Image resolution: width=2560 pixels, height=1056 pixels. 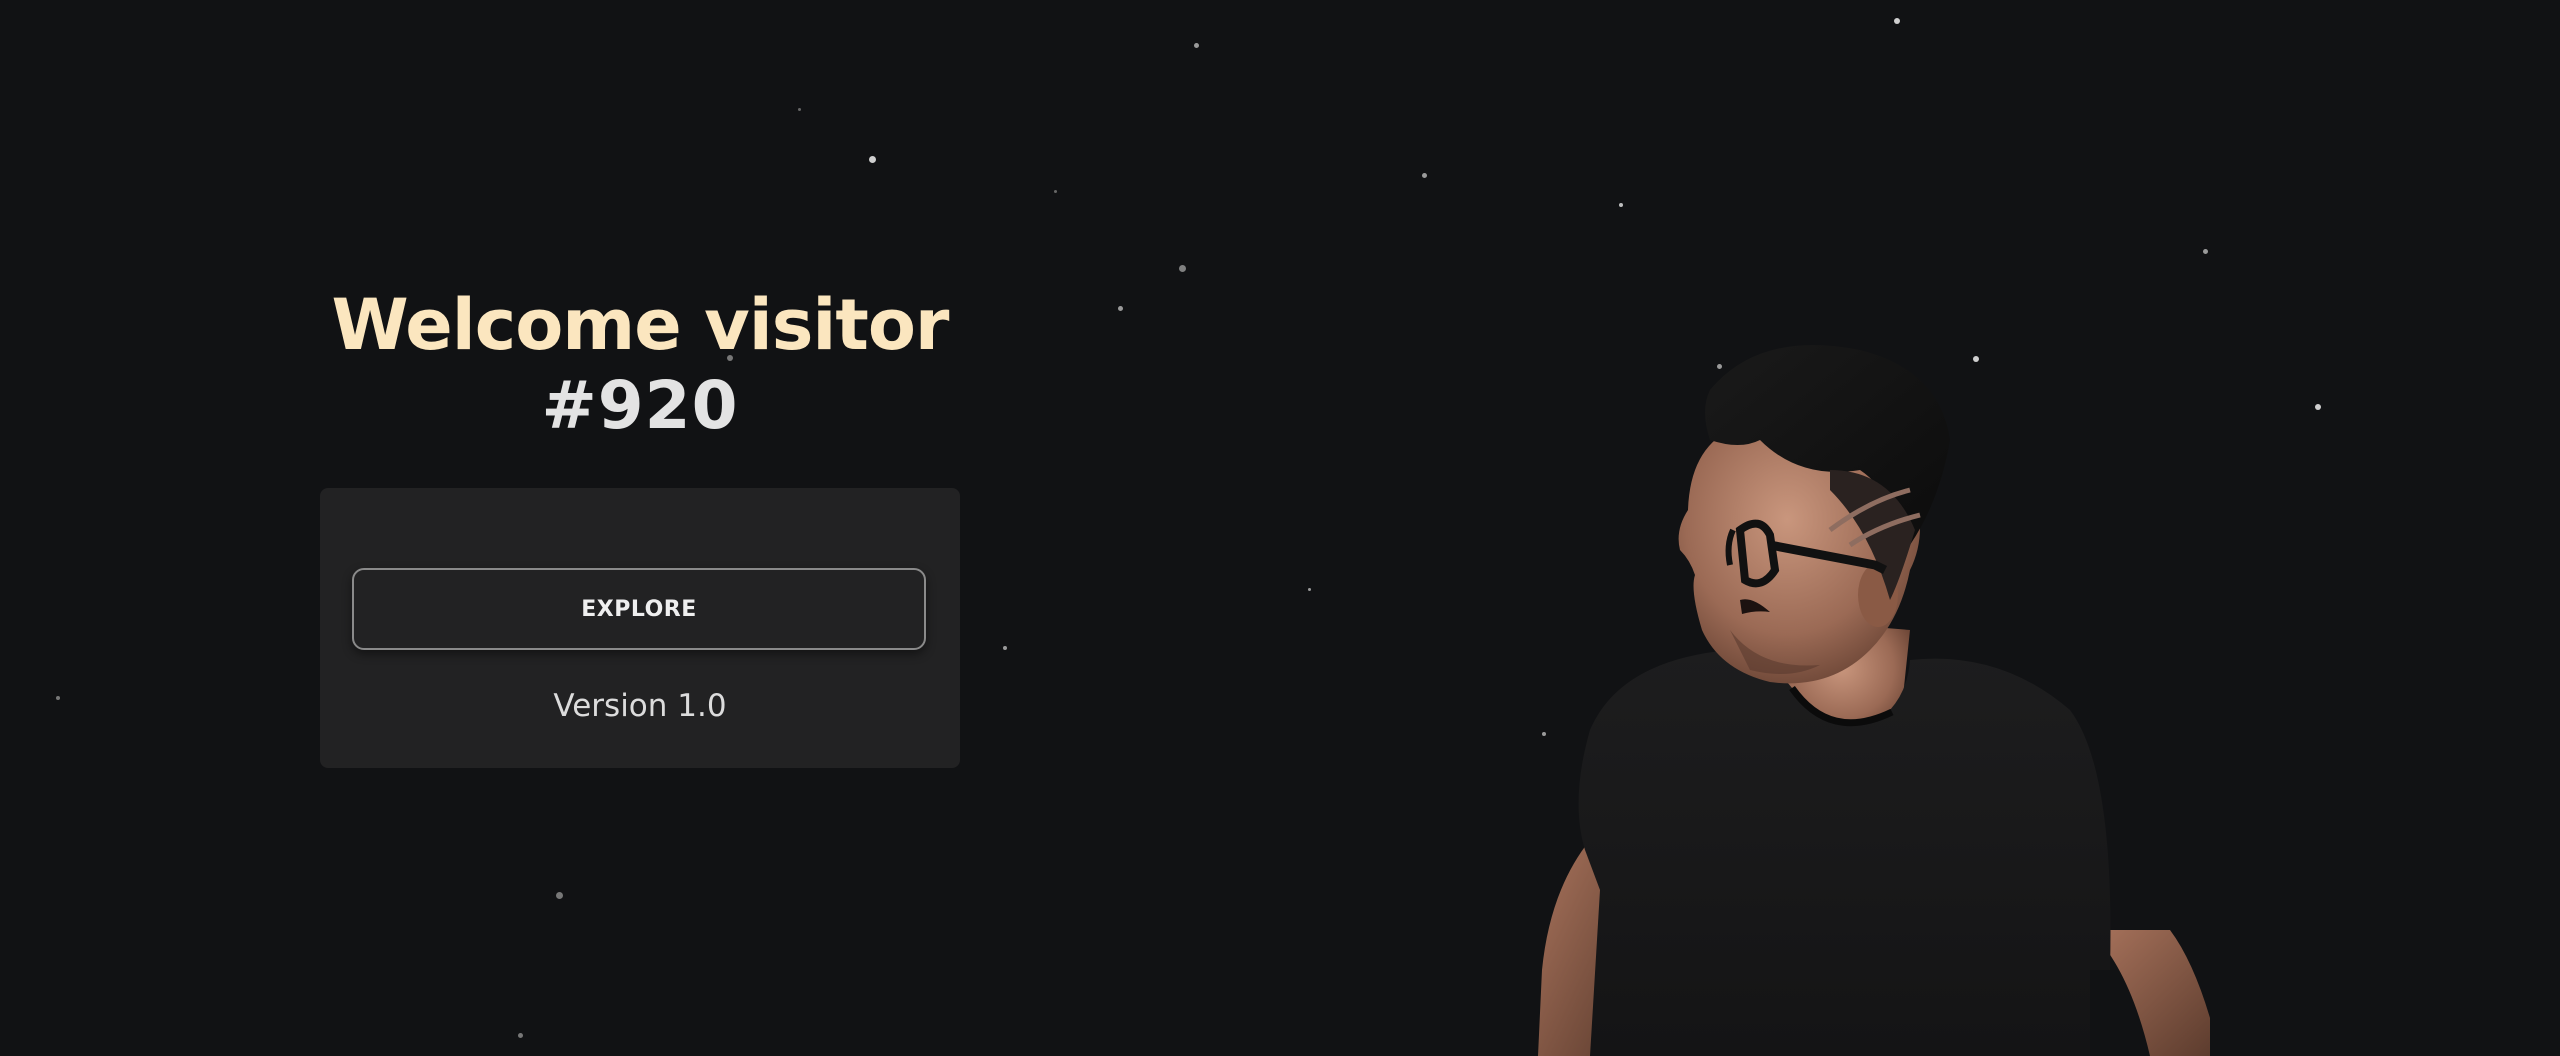 I want to click on action-panel: EXPLORE Version 1.0, so click(x=640, y=628).